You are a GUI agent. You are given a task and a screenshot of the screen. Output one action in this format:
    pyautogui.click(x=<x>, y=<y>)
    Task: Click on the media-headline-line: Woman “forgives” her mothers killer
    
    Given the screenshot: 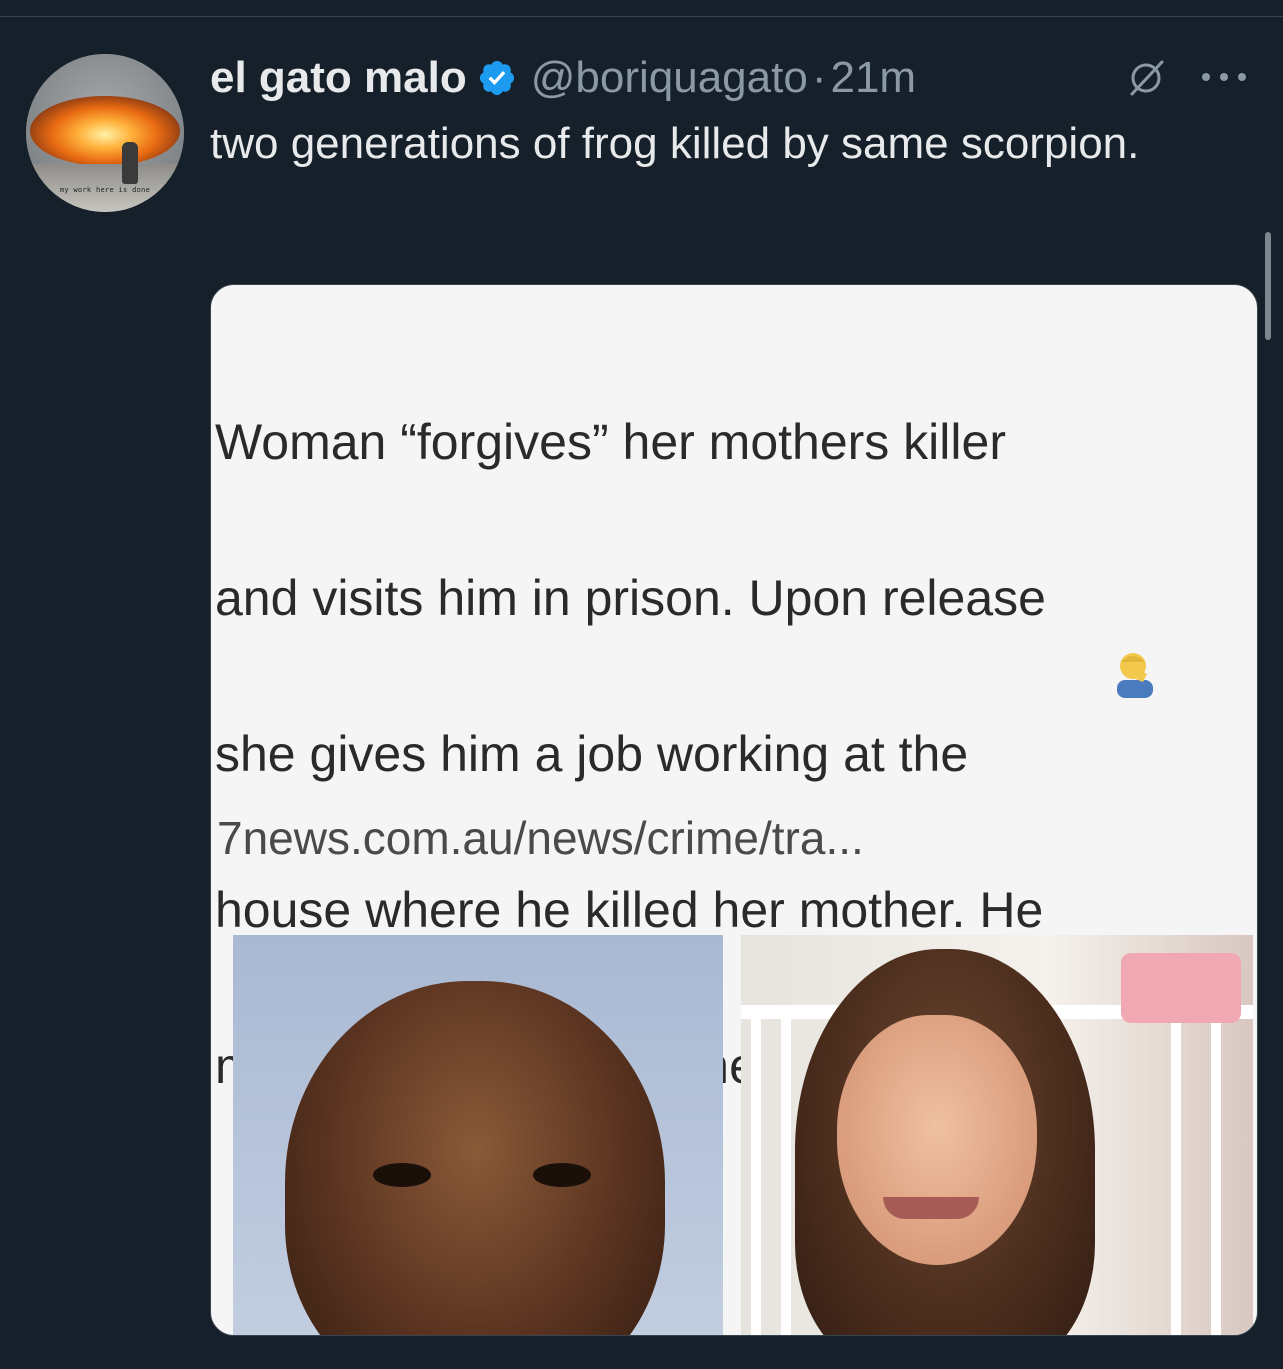 What is the action you would take?
    pyautogui.click(x=610, y=442)
    